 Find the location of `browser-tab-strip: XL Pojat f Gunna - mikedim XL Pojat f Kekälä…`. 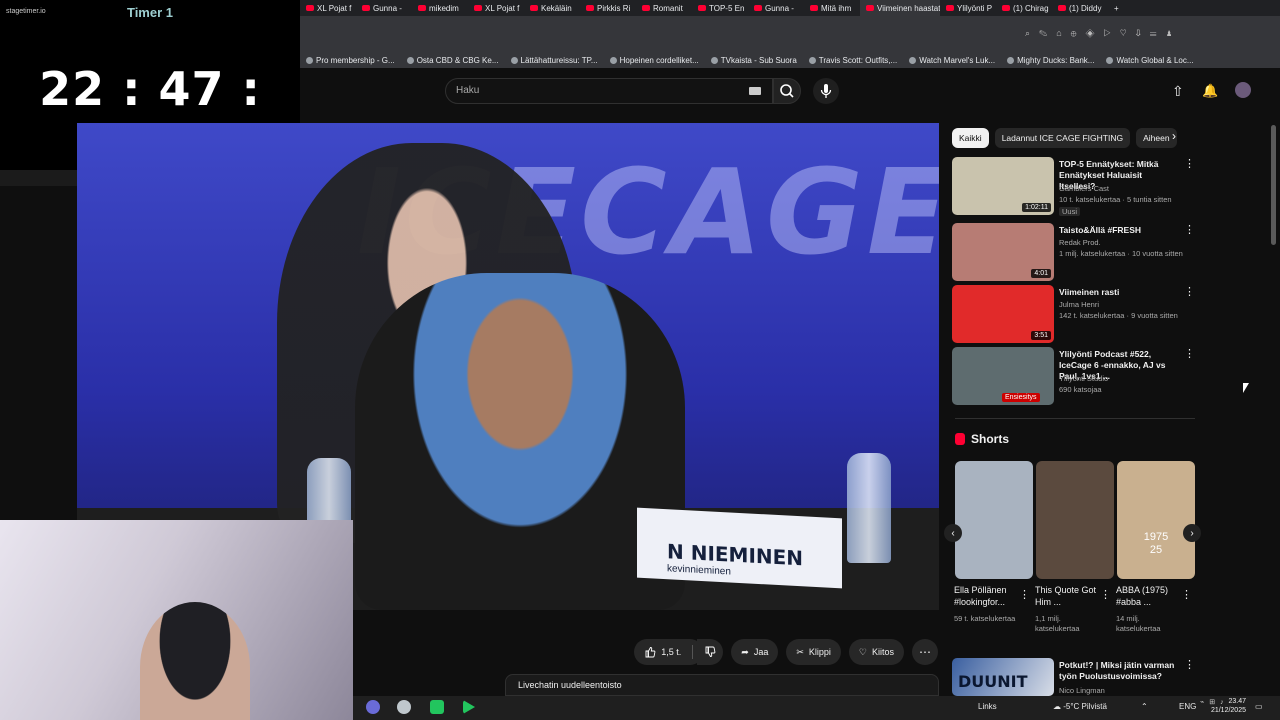

browser-tab-strip: XL Pojat f Gunna - mikedim XL Pojat f Kekälä… is located at coordinates (790, 8).